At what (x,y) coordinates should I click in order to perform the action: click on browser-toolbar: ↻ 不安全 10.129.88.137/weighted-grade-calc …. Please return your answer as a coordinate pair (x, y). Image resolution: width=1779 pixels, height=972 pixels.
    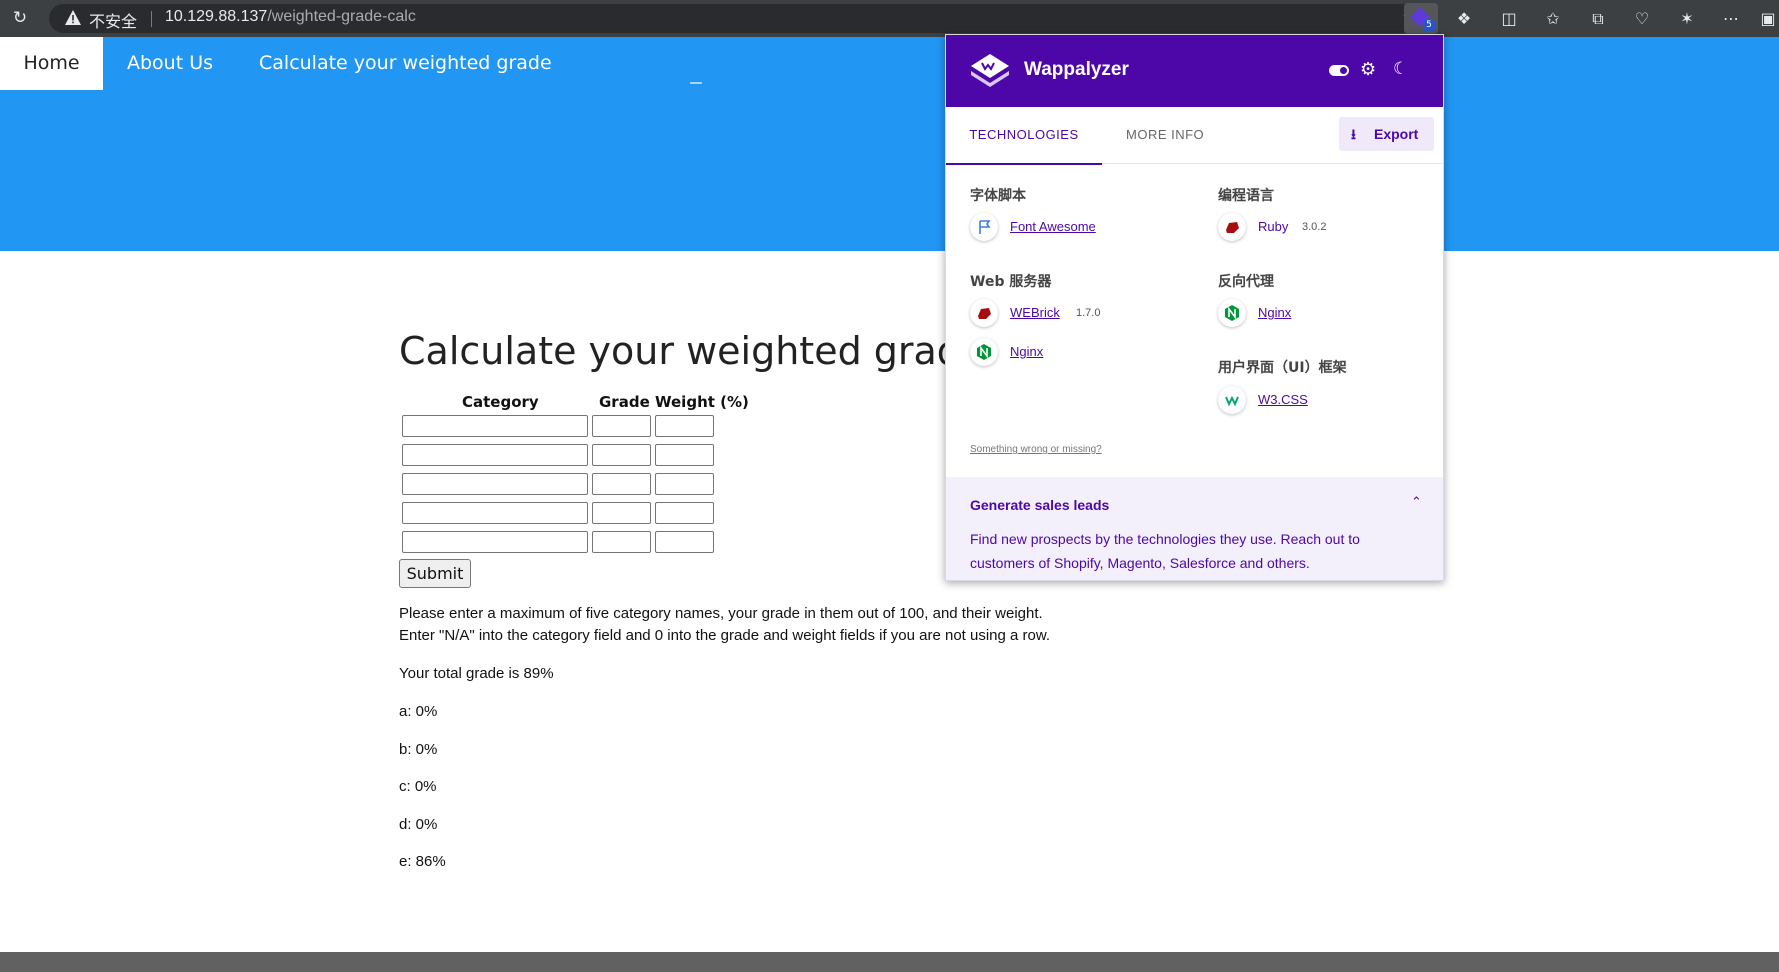
    Looking at the image, I should click on (889, 18).